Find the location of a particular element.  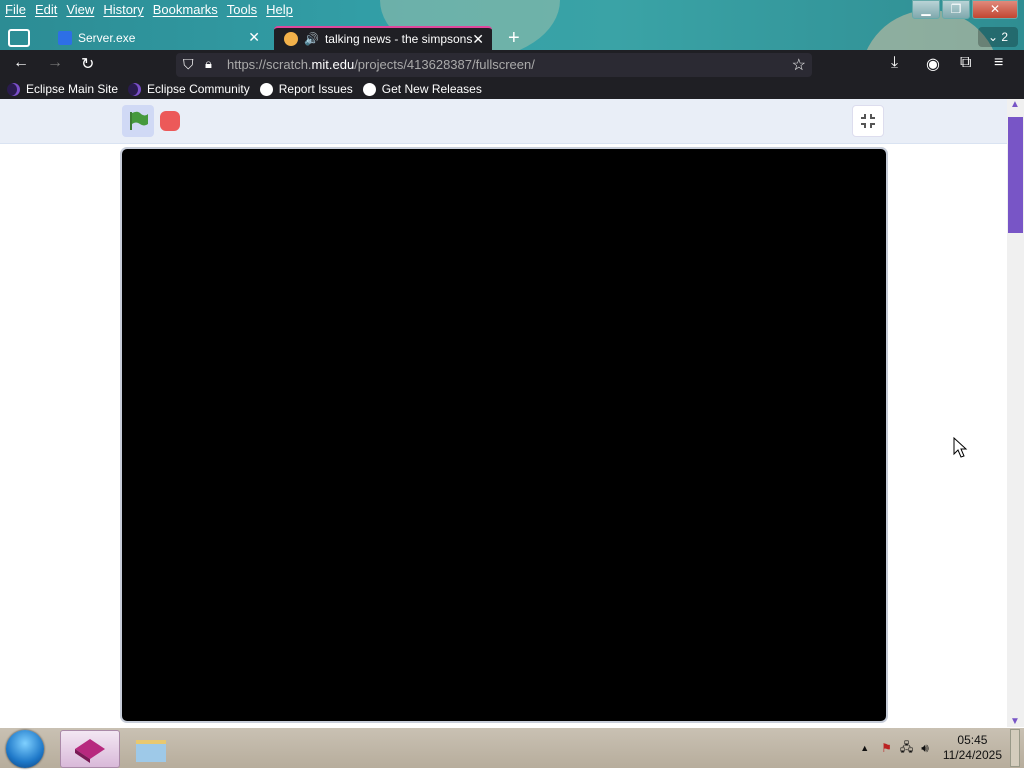

folder-icon is located at coordinates (151, 751).